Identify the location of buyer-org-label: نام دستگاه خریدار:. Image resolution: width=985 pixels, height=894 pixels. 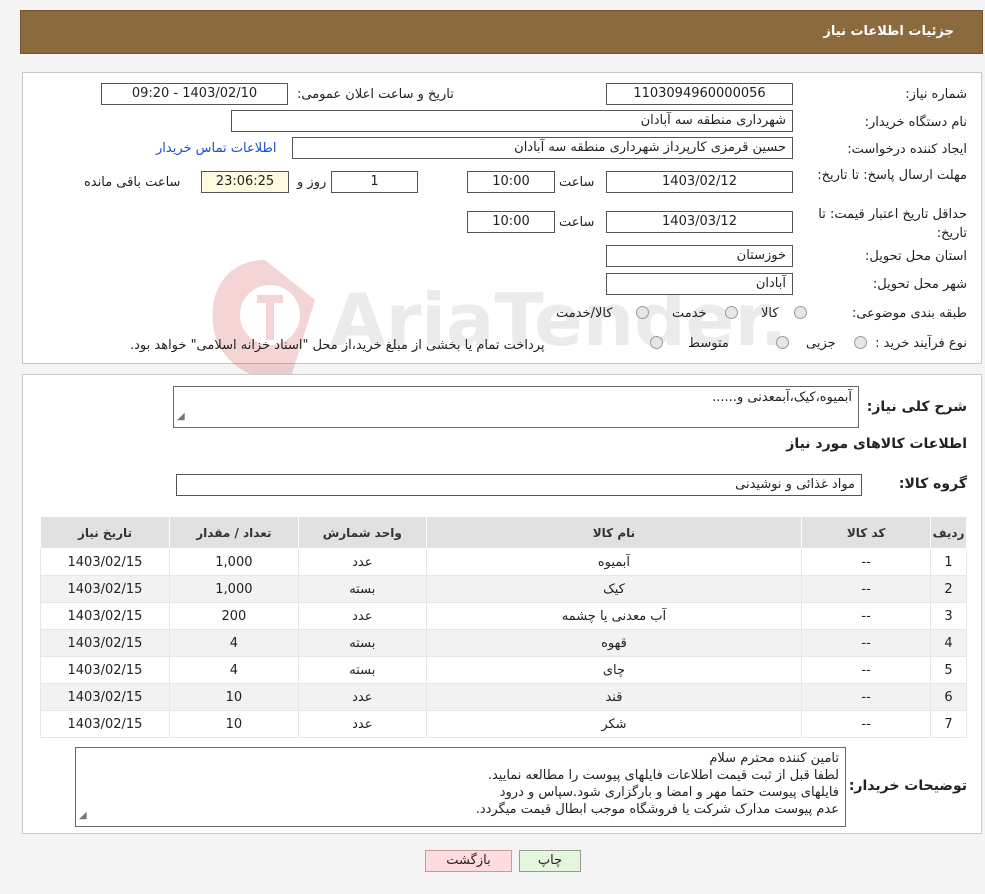
(915, 122).